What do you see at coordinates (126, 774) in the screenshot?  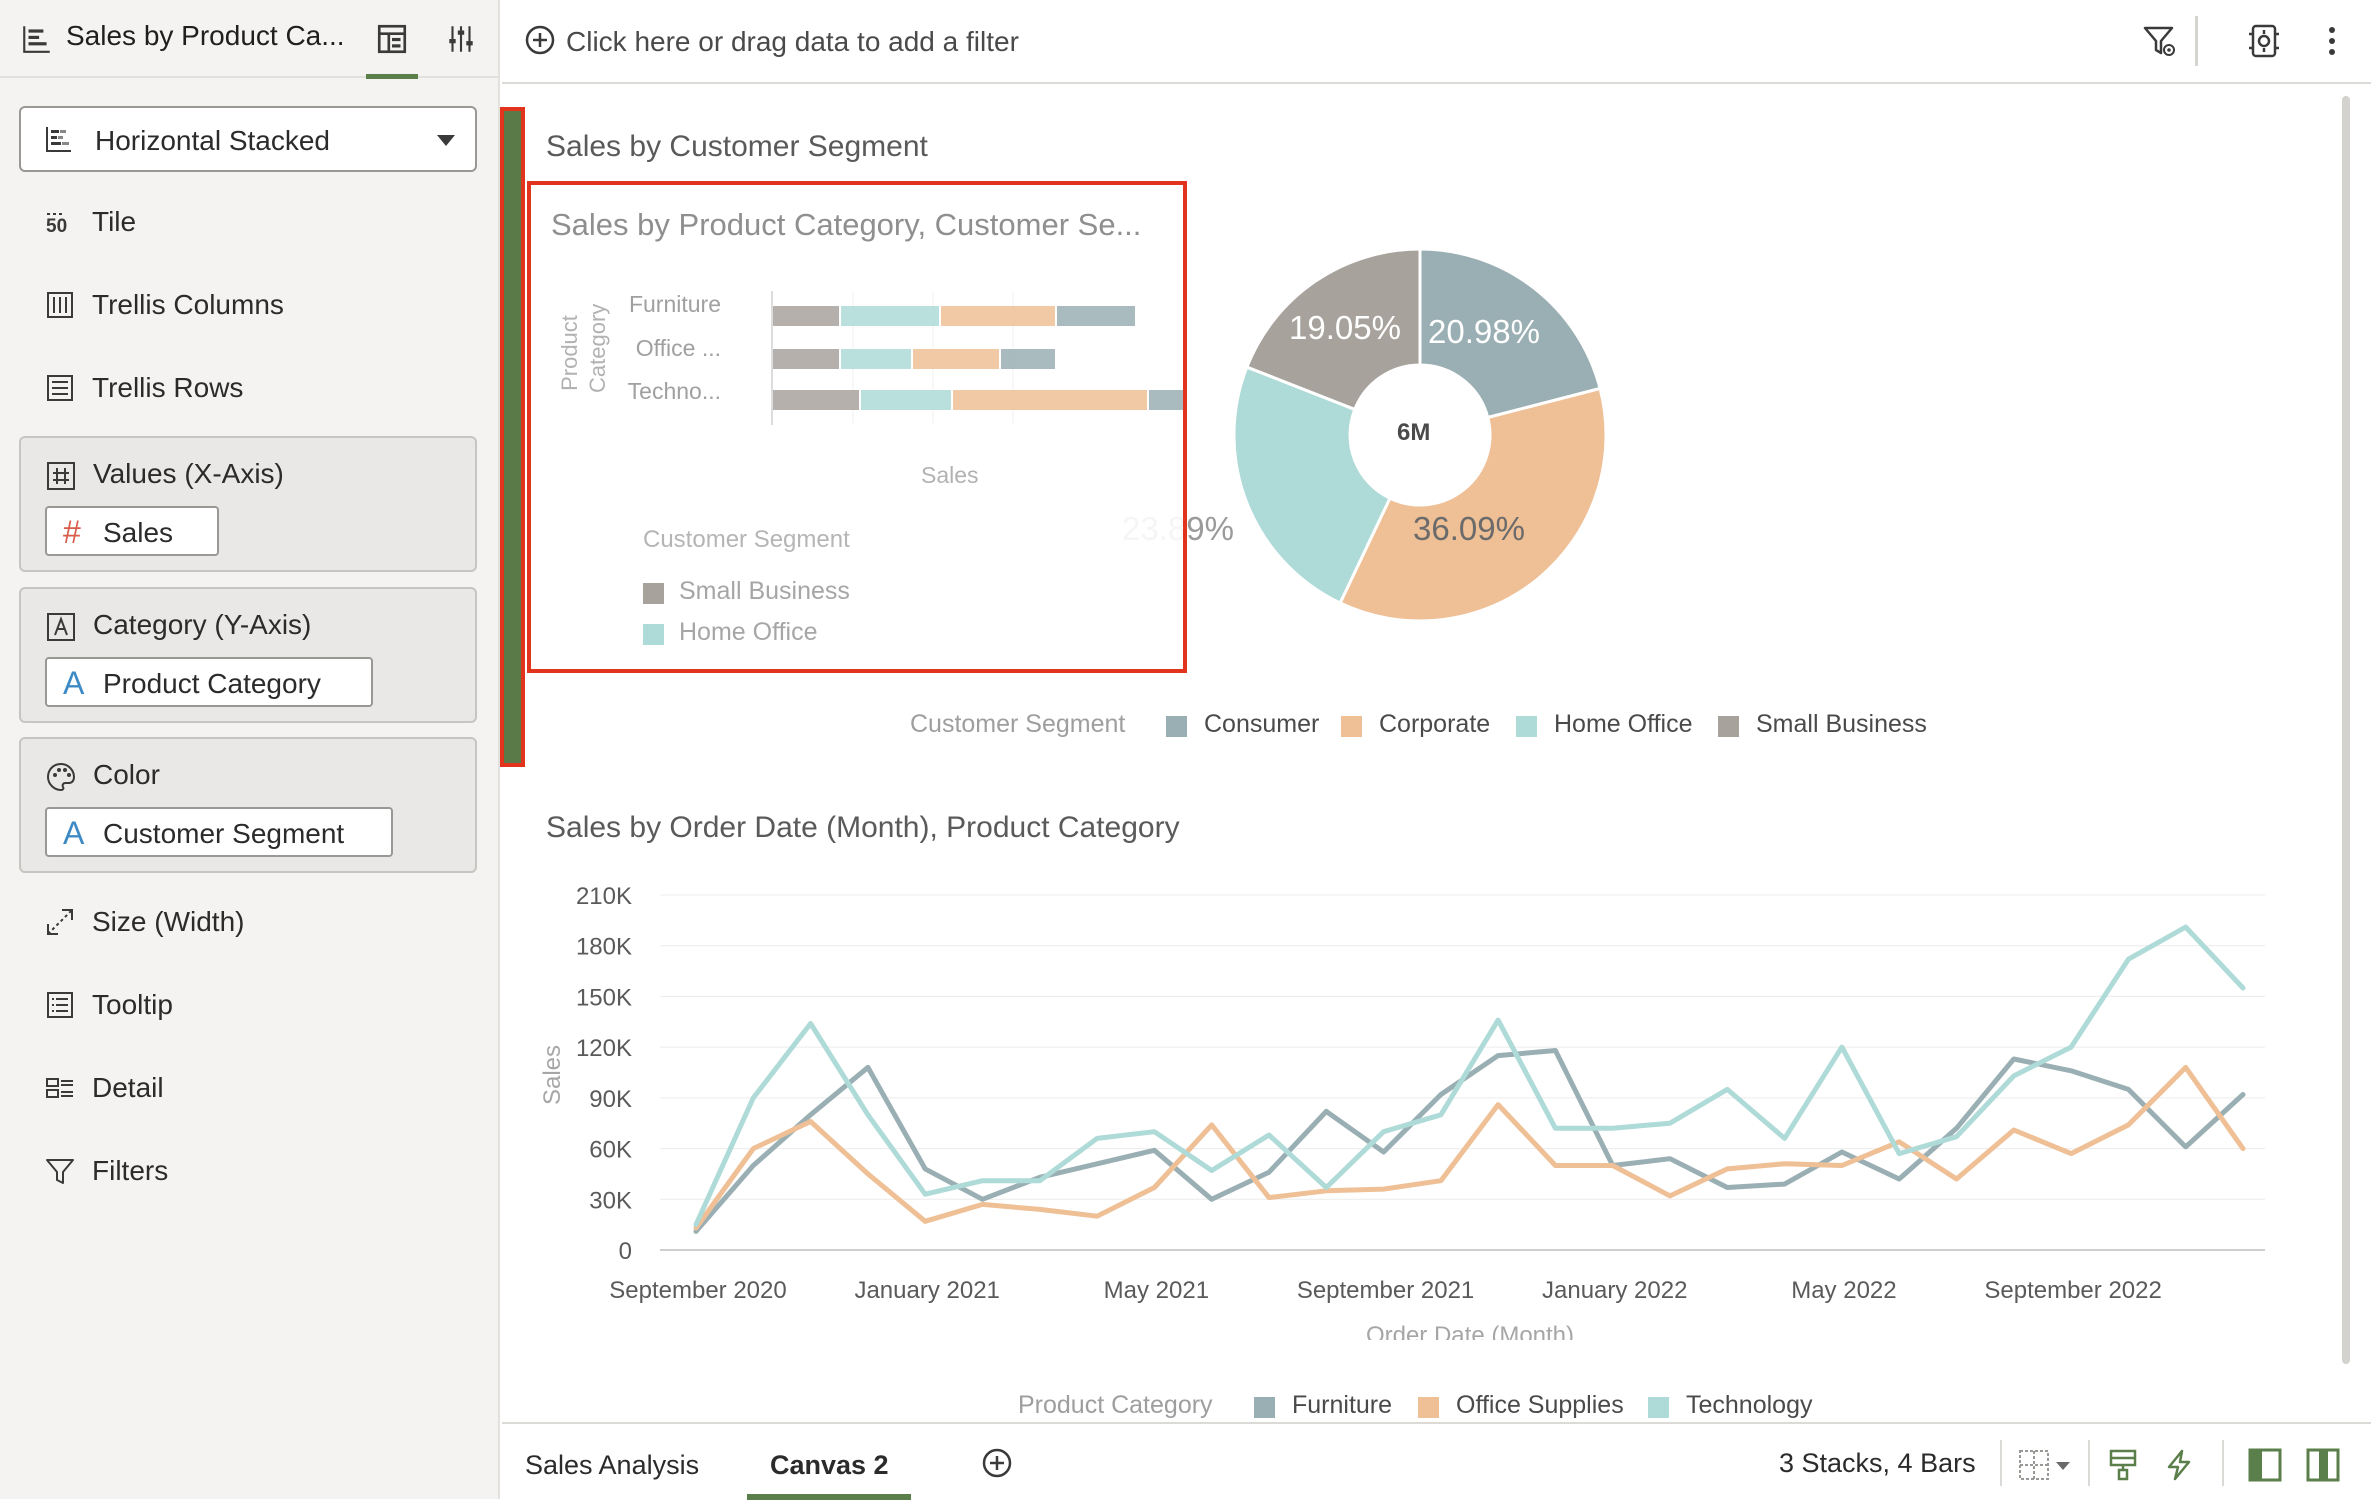 I see `color-label: Color` at bounding box center [126, 774].